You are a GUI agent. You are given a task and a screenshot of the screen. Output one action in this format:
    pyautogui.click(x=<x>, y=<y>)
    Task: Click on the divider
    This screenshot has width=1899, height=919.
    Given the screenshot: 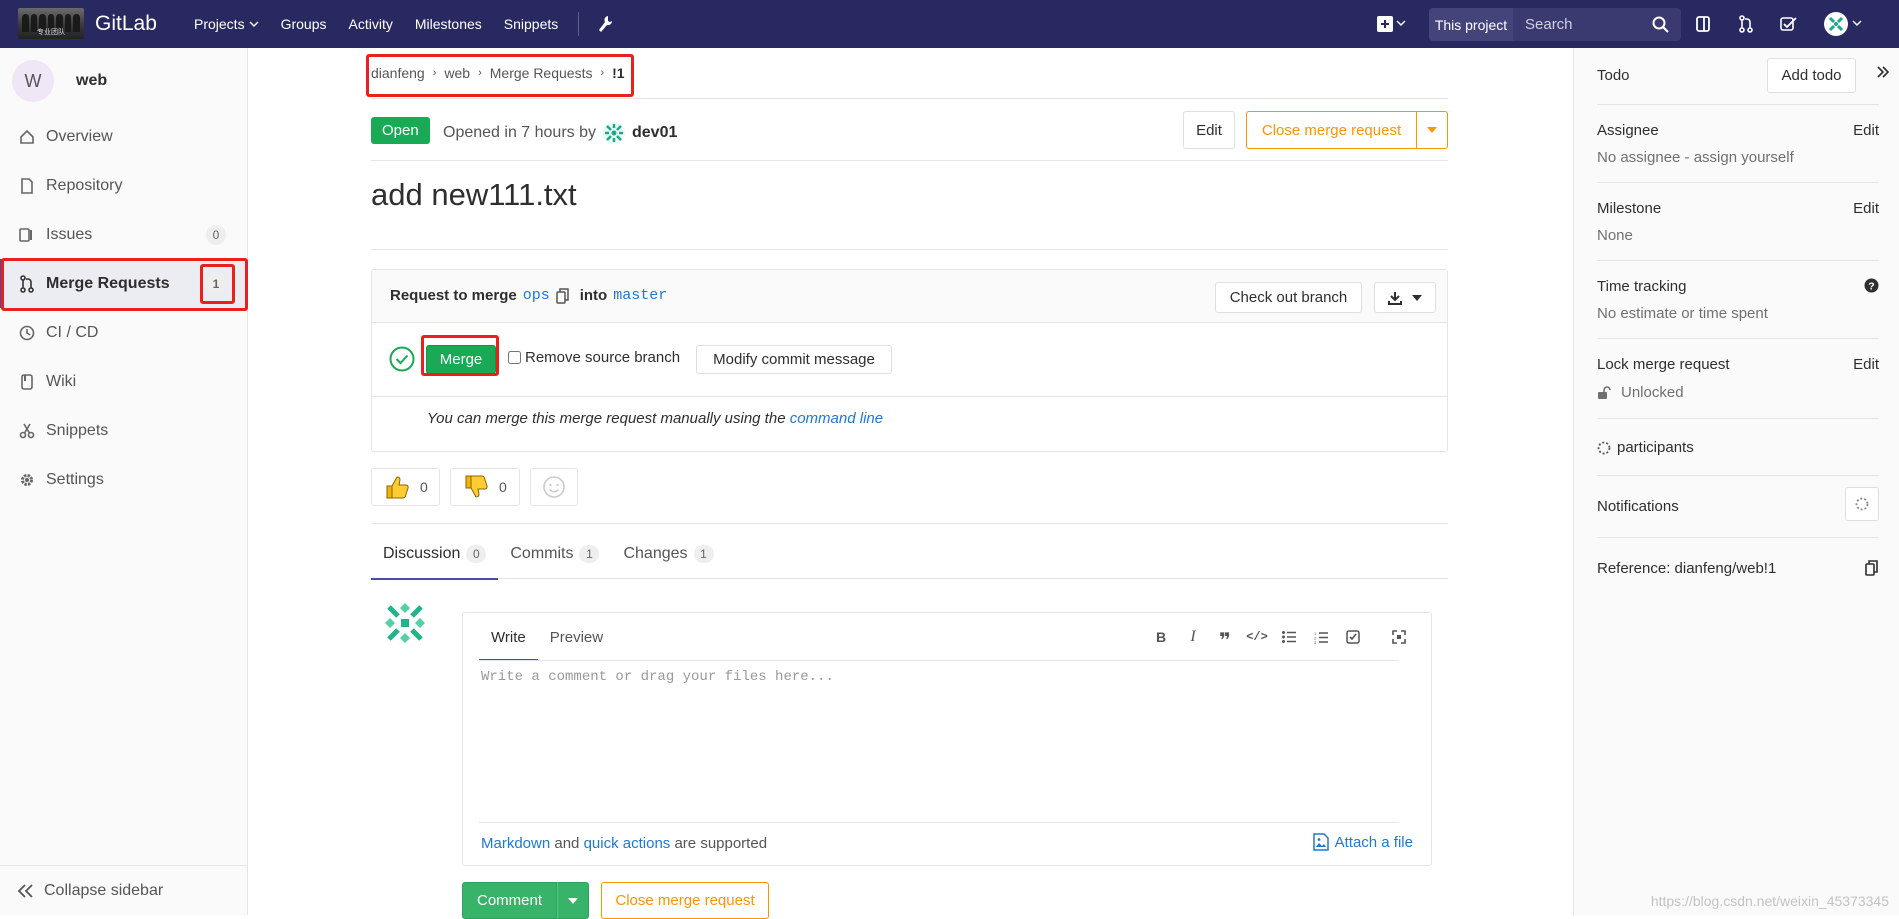 What is the action you would take?
    pyautogui.click(x=909, y=160)
    